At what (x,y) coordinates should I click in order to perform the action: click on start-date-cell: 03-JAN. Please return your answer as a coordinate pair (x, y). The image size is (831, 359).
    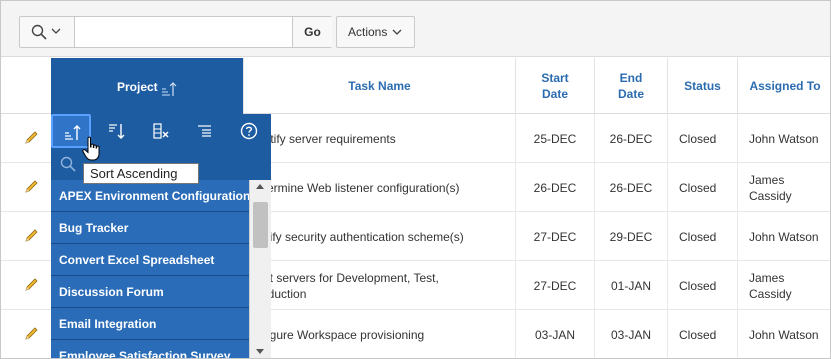
    Looking at the image, I should click on (554, 334).